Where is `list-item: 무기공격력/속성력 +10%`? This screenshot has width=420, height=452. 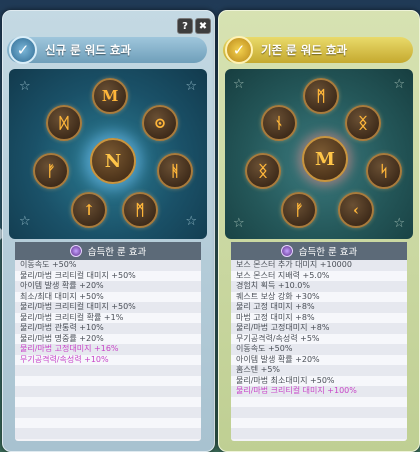
list-item: 무기공격력/속성력 +10% is located at coordinates (108, 359).